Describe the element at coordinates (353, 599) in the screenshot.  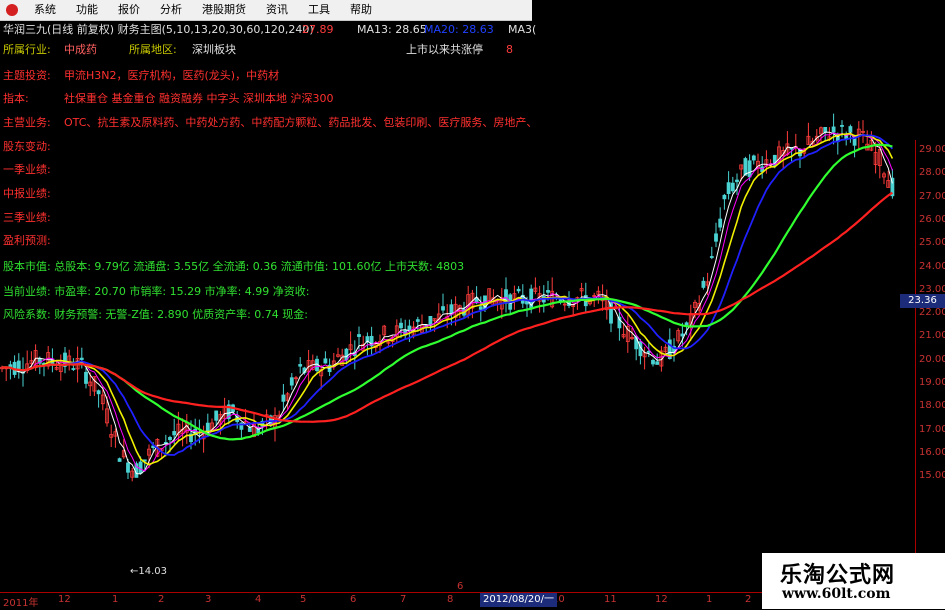
I see `date-tick: 6` at that location.